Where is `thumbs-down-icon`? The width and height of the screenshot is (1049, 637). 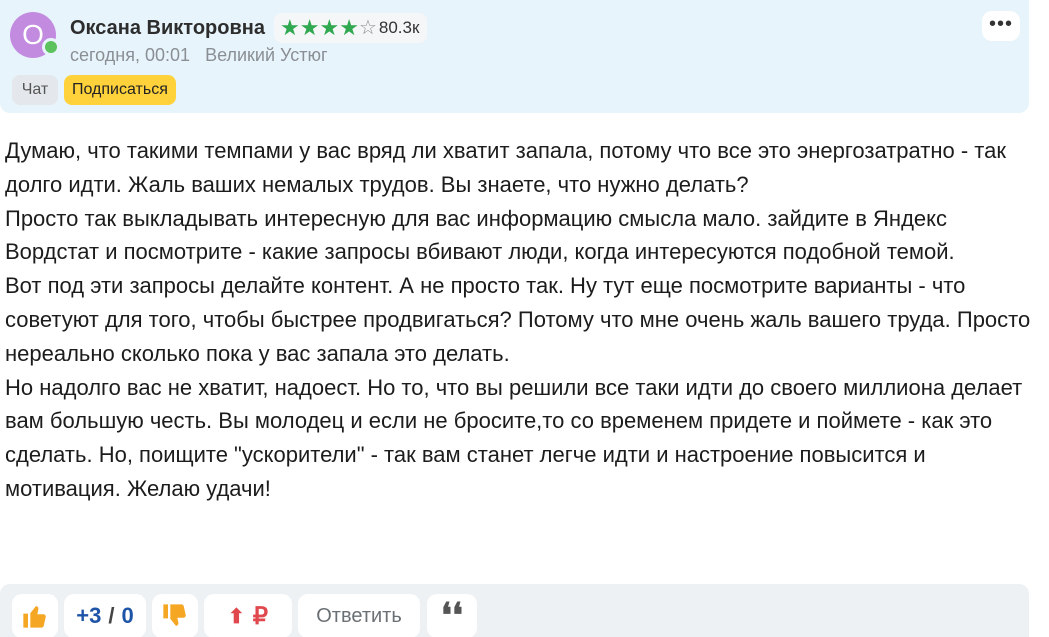 thumbs-down-icon is located at coordinates (174, 615).